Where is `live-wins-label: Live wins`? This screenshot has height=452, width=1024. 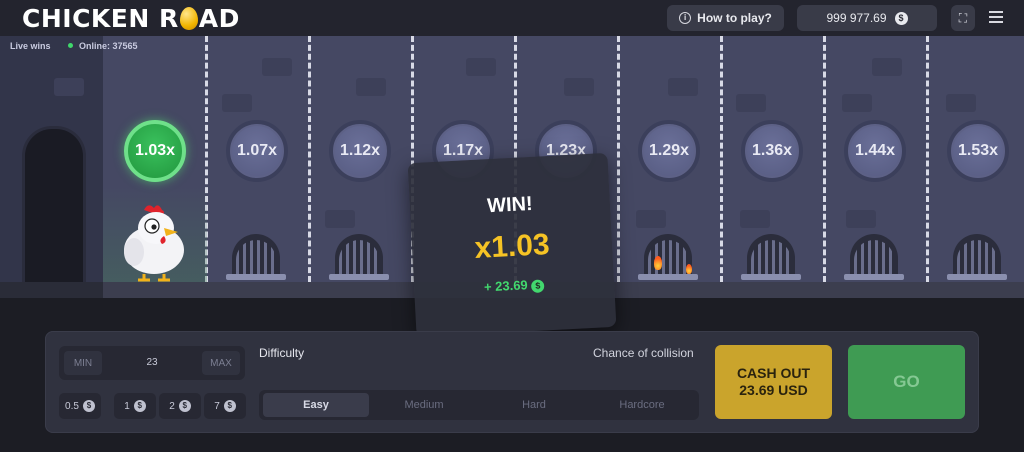
live-wins-label: Live wins is located at coordinates (30, 46).